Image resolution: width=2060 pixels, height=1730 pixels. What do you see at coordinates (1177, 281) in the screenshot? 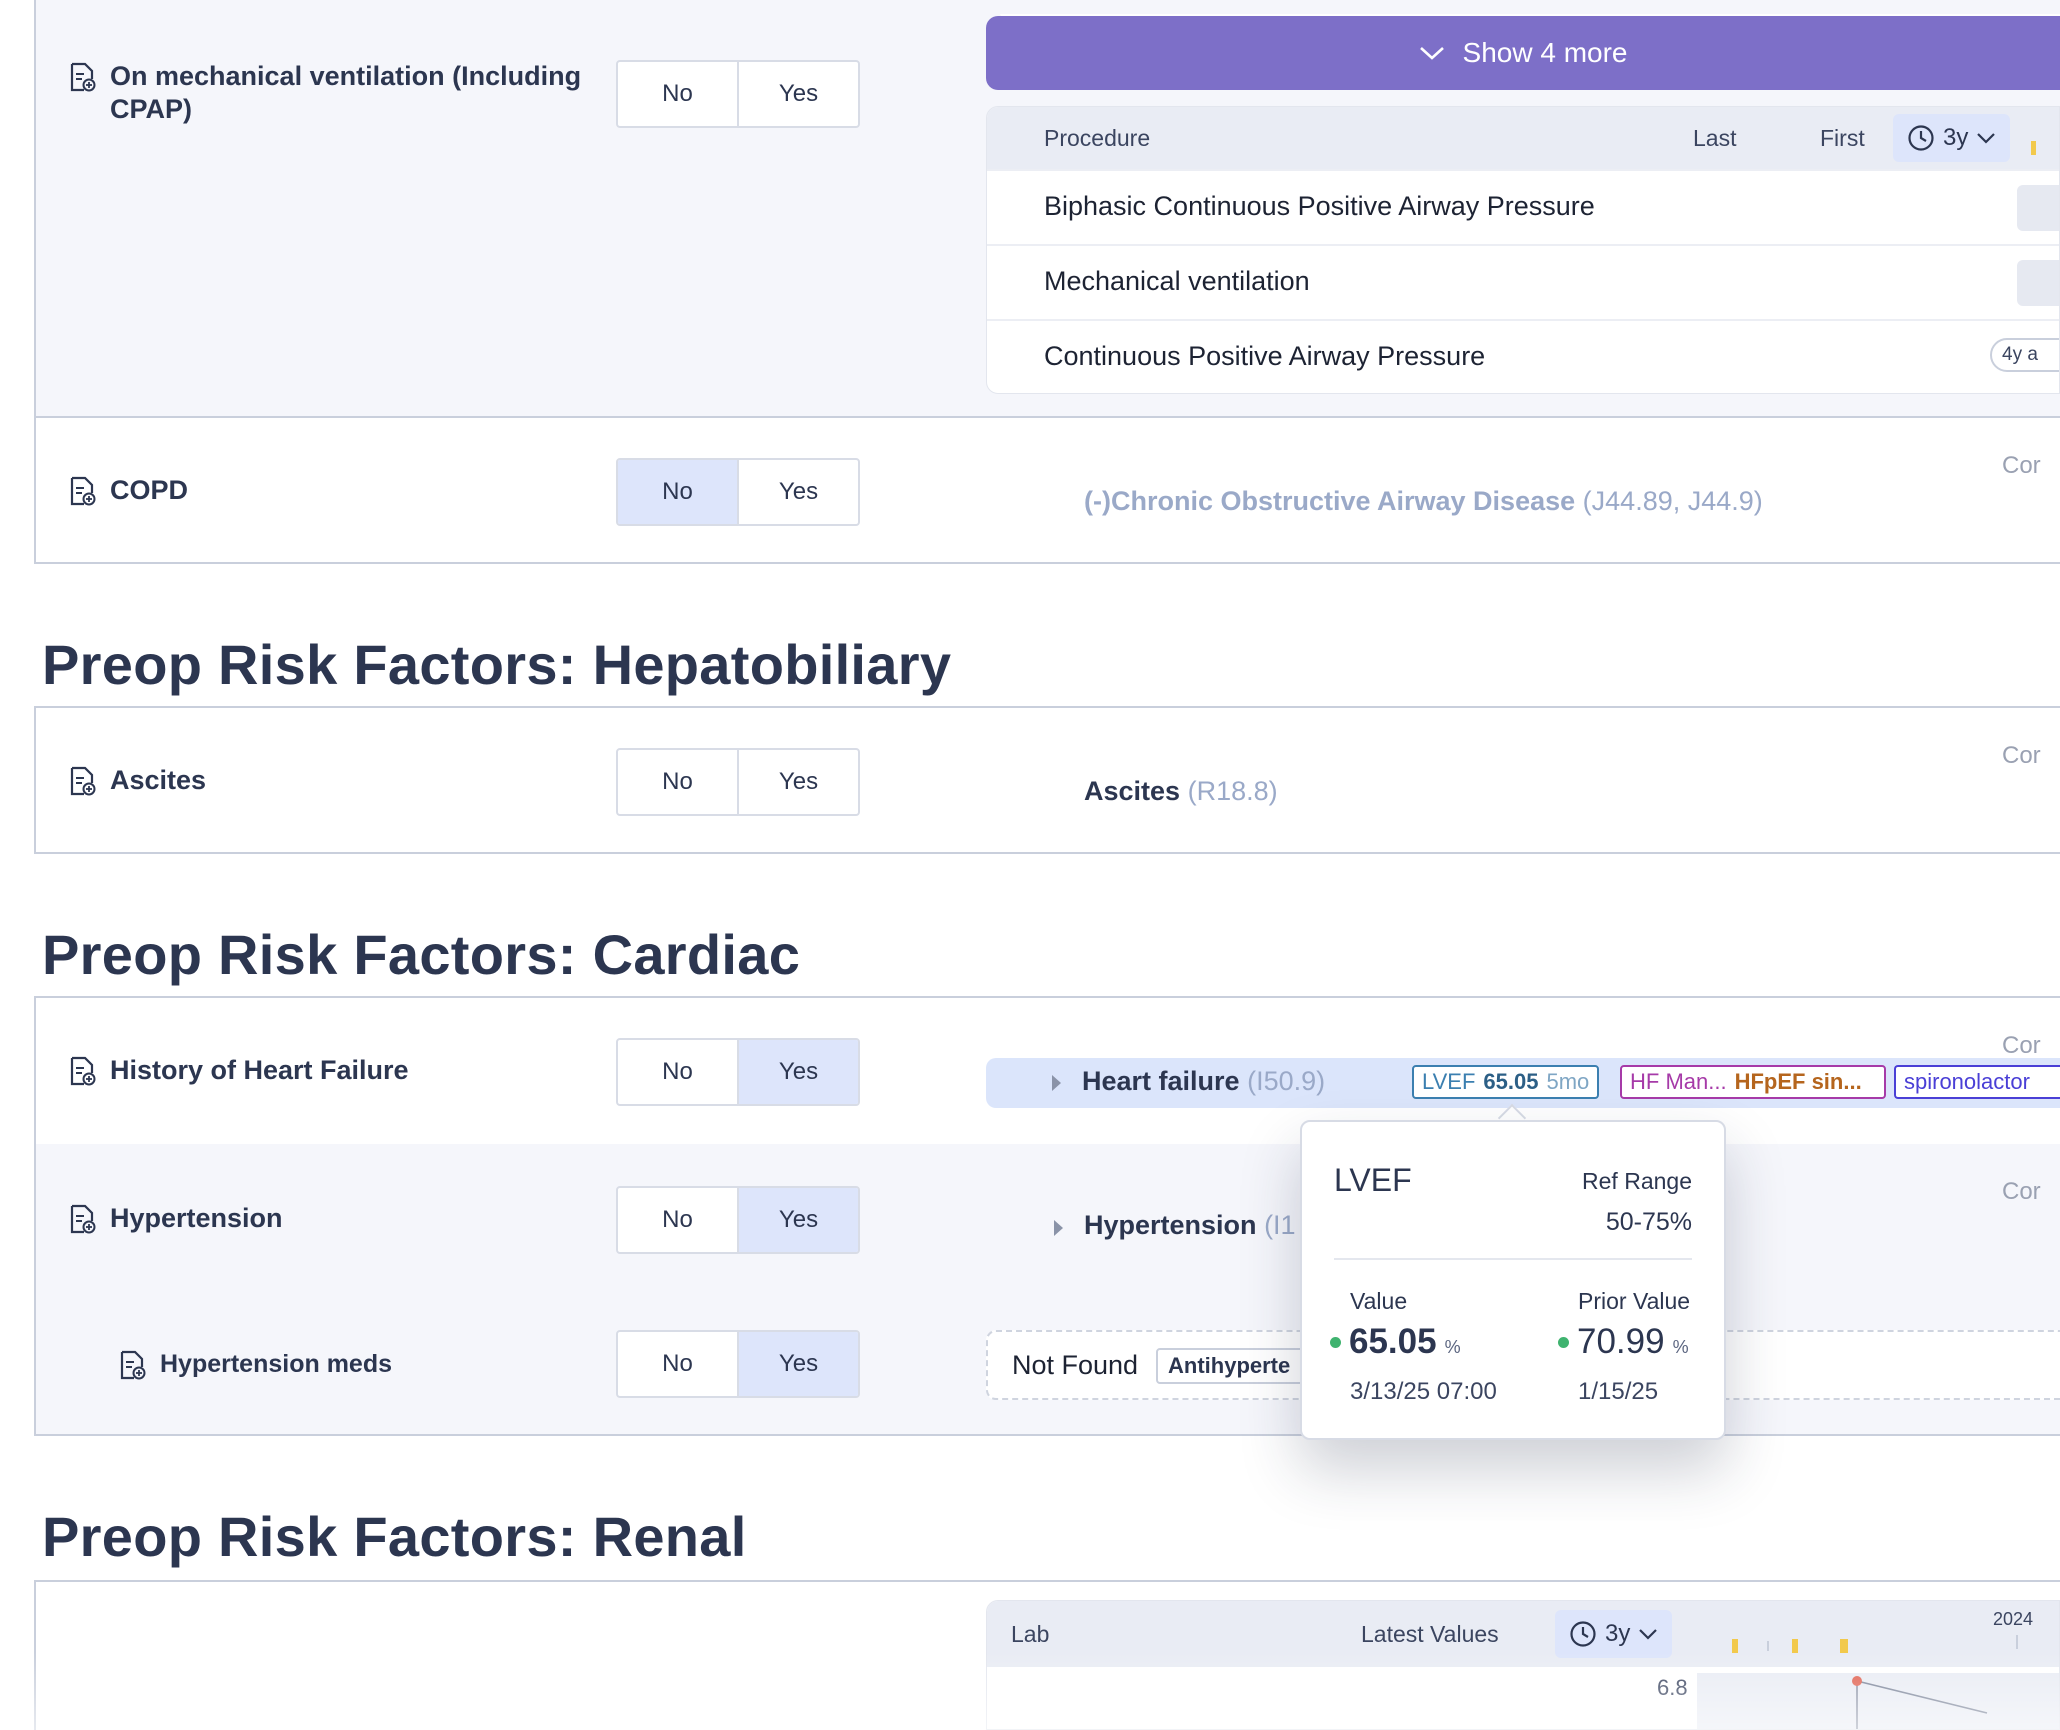
I see `procedure-name: Mechanical ventilation` at bounding box center [1177, 281].